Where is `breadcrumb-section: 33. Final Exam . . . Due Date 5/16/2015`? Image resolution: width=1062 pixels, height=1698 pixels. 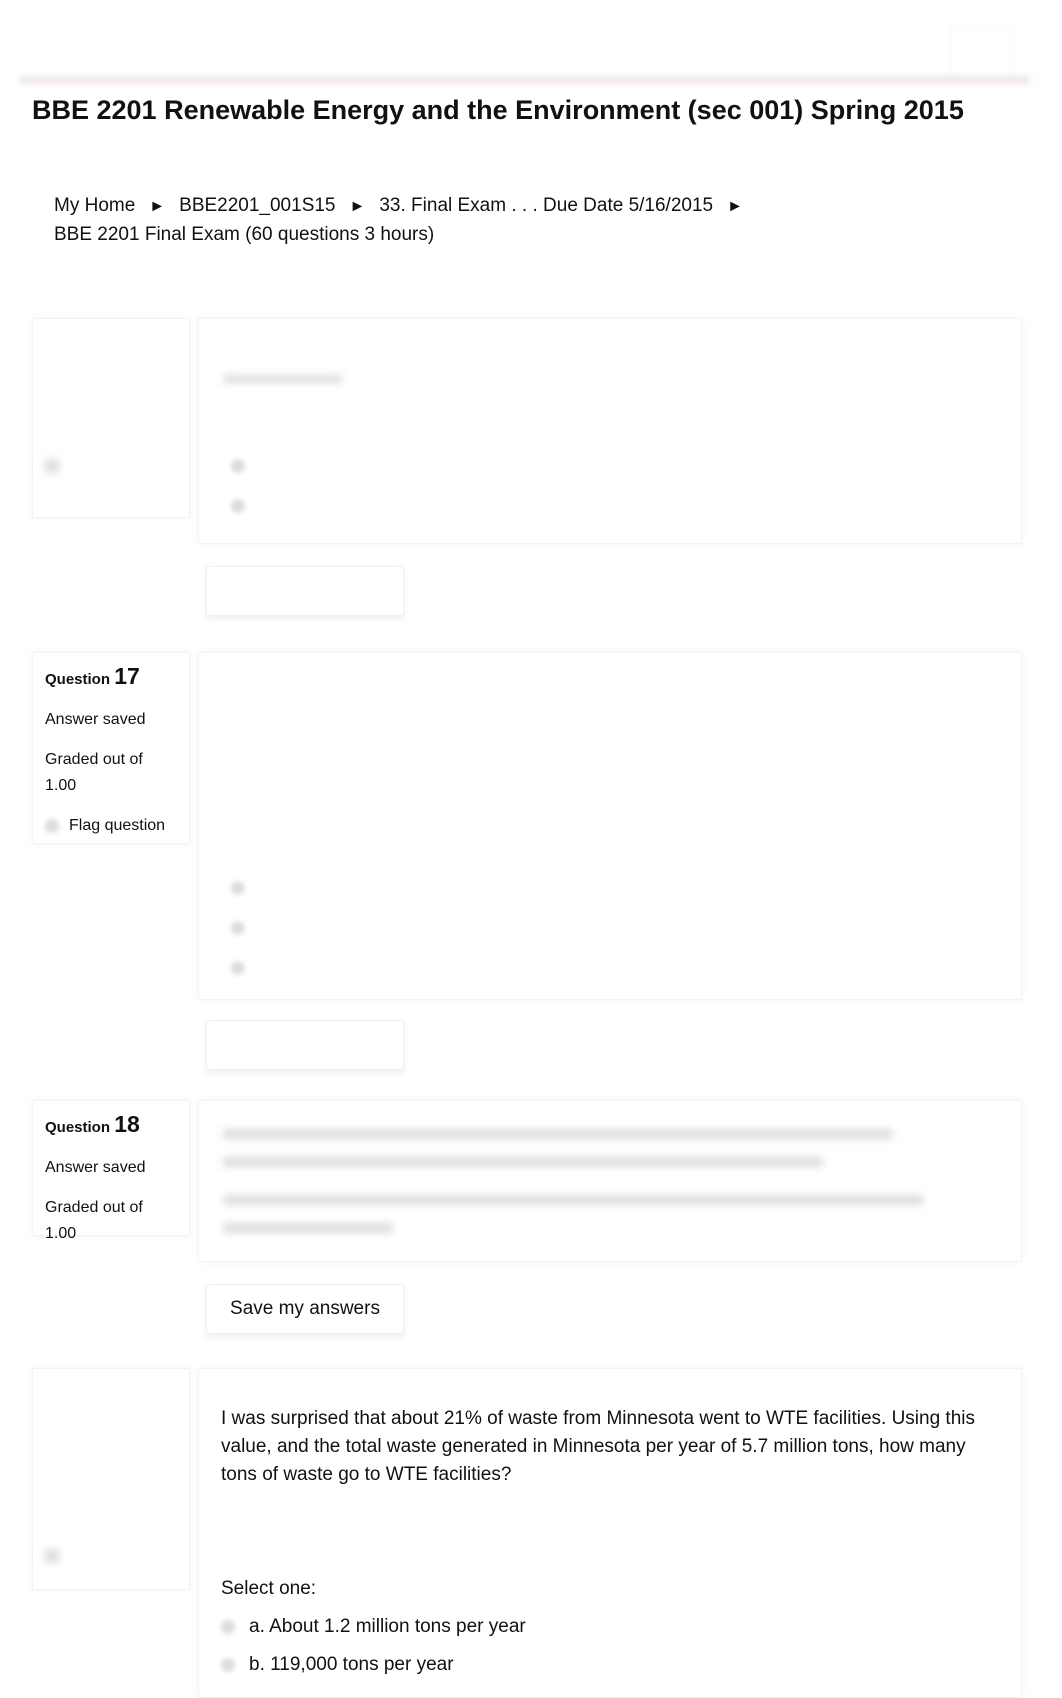
breadcrumb-section: 33. Final Exam . . . Due Date 5/16/2015 is located at coordinates (546, 205).